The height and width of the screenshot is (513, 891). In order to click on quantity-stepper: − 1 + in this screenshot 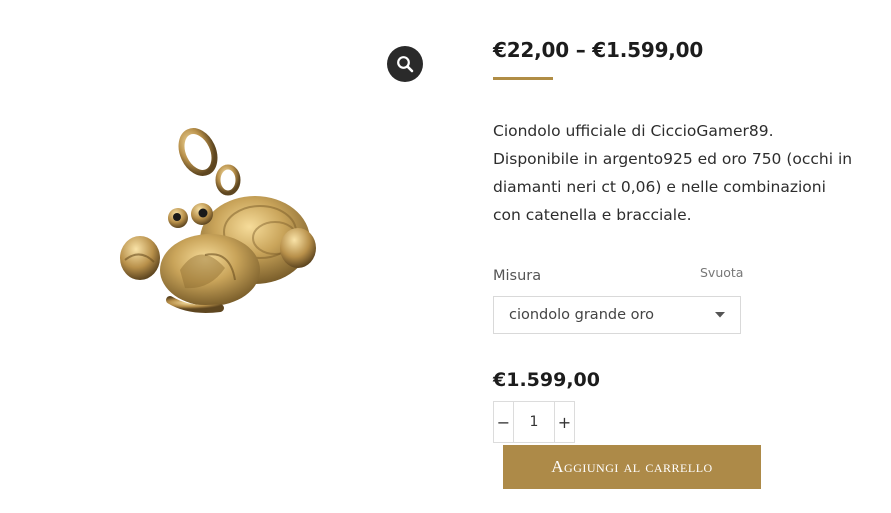, I will do `click(534, 422)`.